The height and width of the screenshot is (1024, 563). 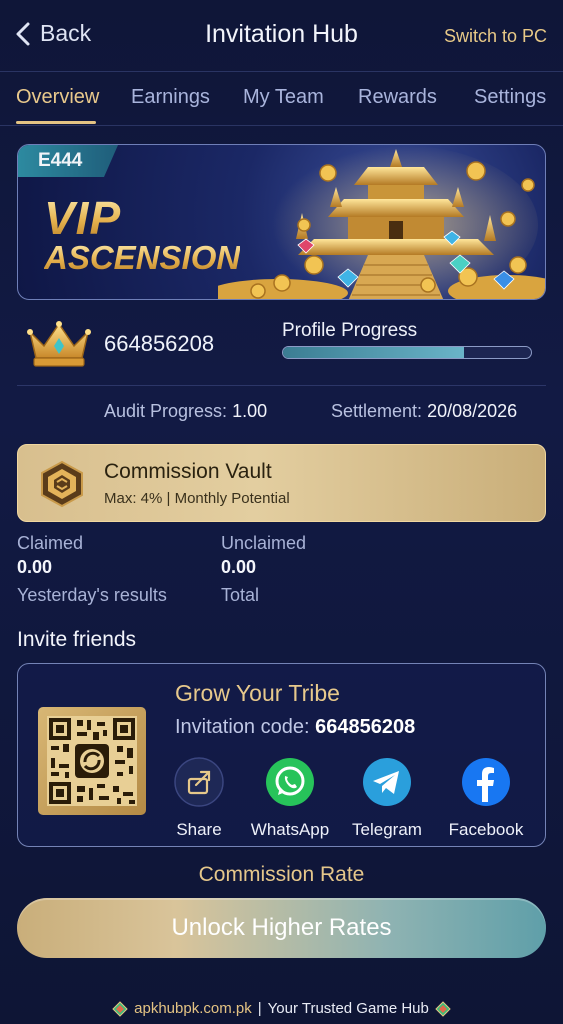 I want to click on vault-title: Commission Vault, so click(x=188, y=471).